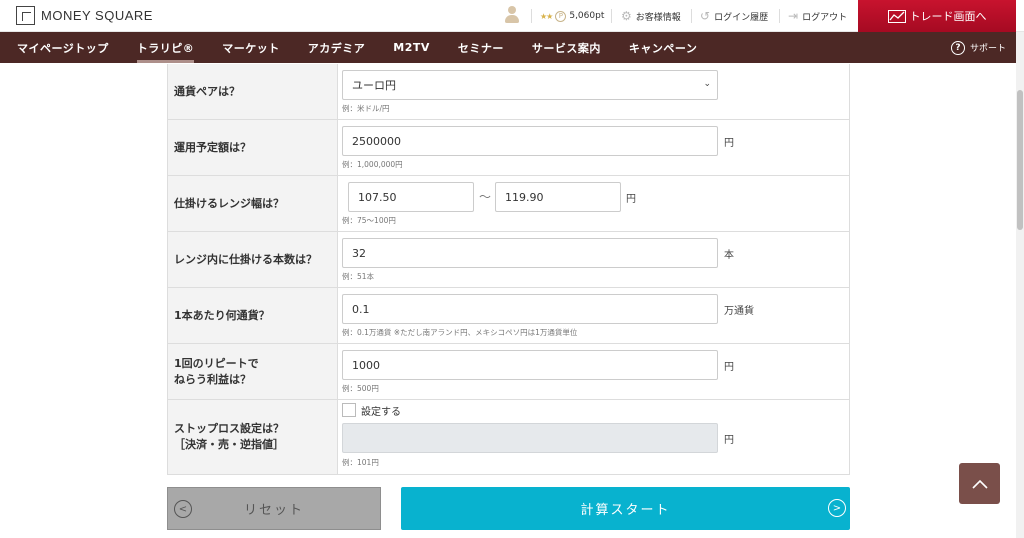 This screenshot has width=1024, height=538. What do you see at coordinates (530, 309) in the screenshot?
I see `currency-per-trap-input: 0.1` at bounding box center [530, 309].